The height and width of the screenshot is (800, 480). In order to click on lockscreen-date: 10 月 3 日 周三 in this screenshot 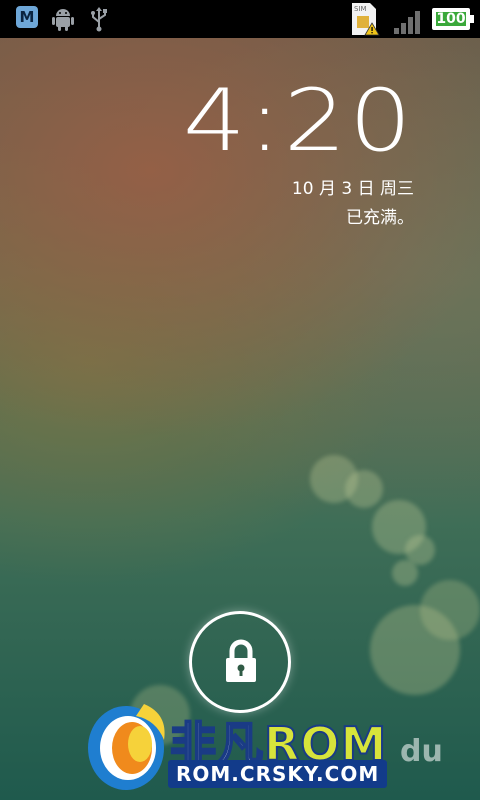, I will do `click(352, 189)`.